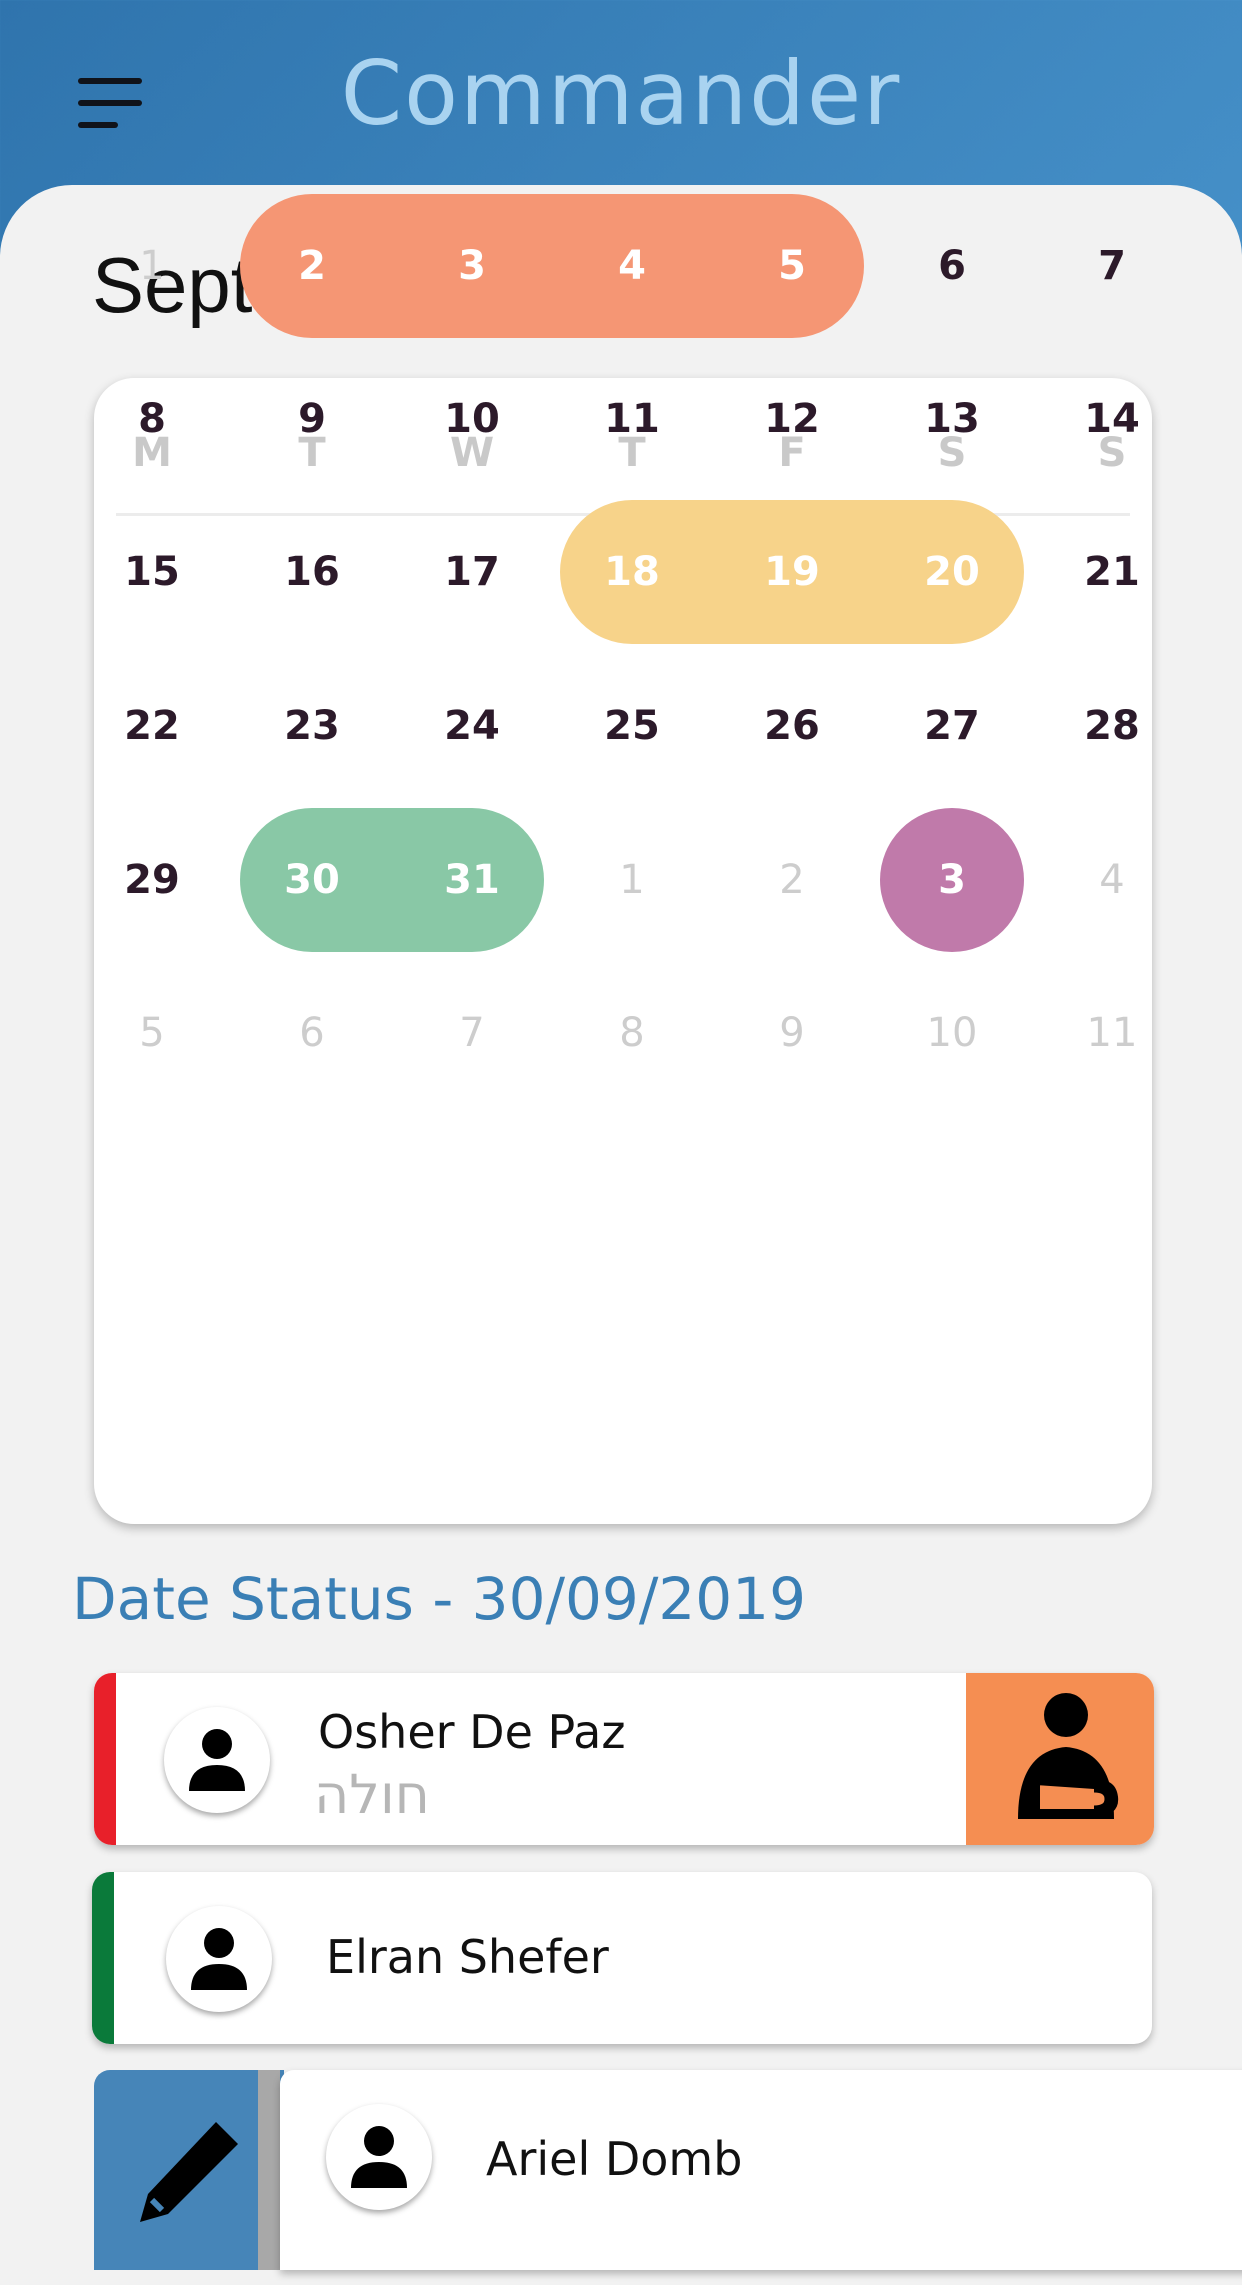 The height and width of the screenshot is (2285, 1242). What do you see at coordinates (472, 572) in the screenshot?
I see `calendar-day: 17` at bounding box center [472, 572].